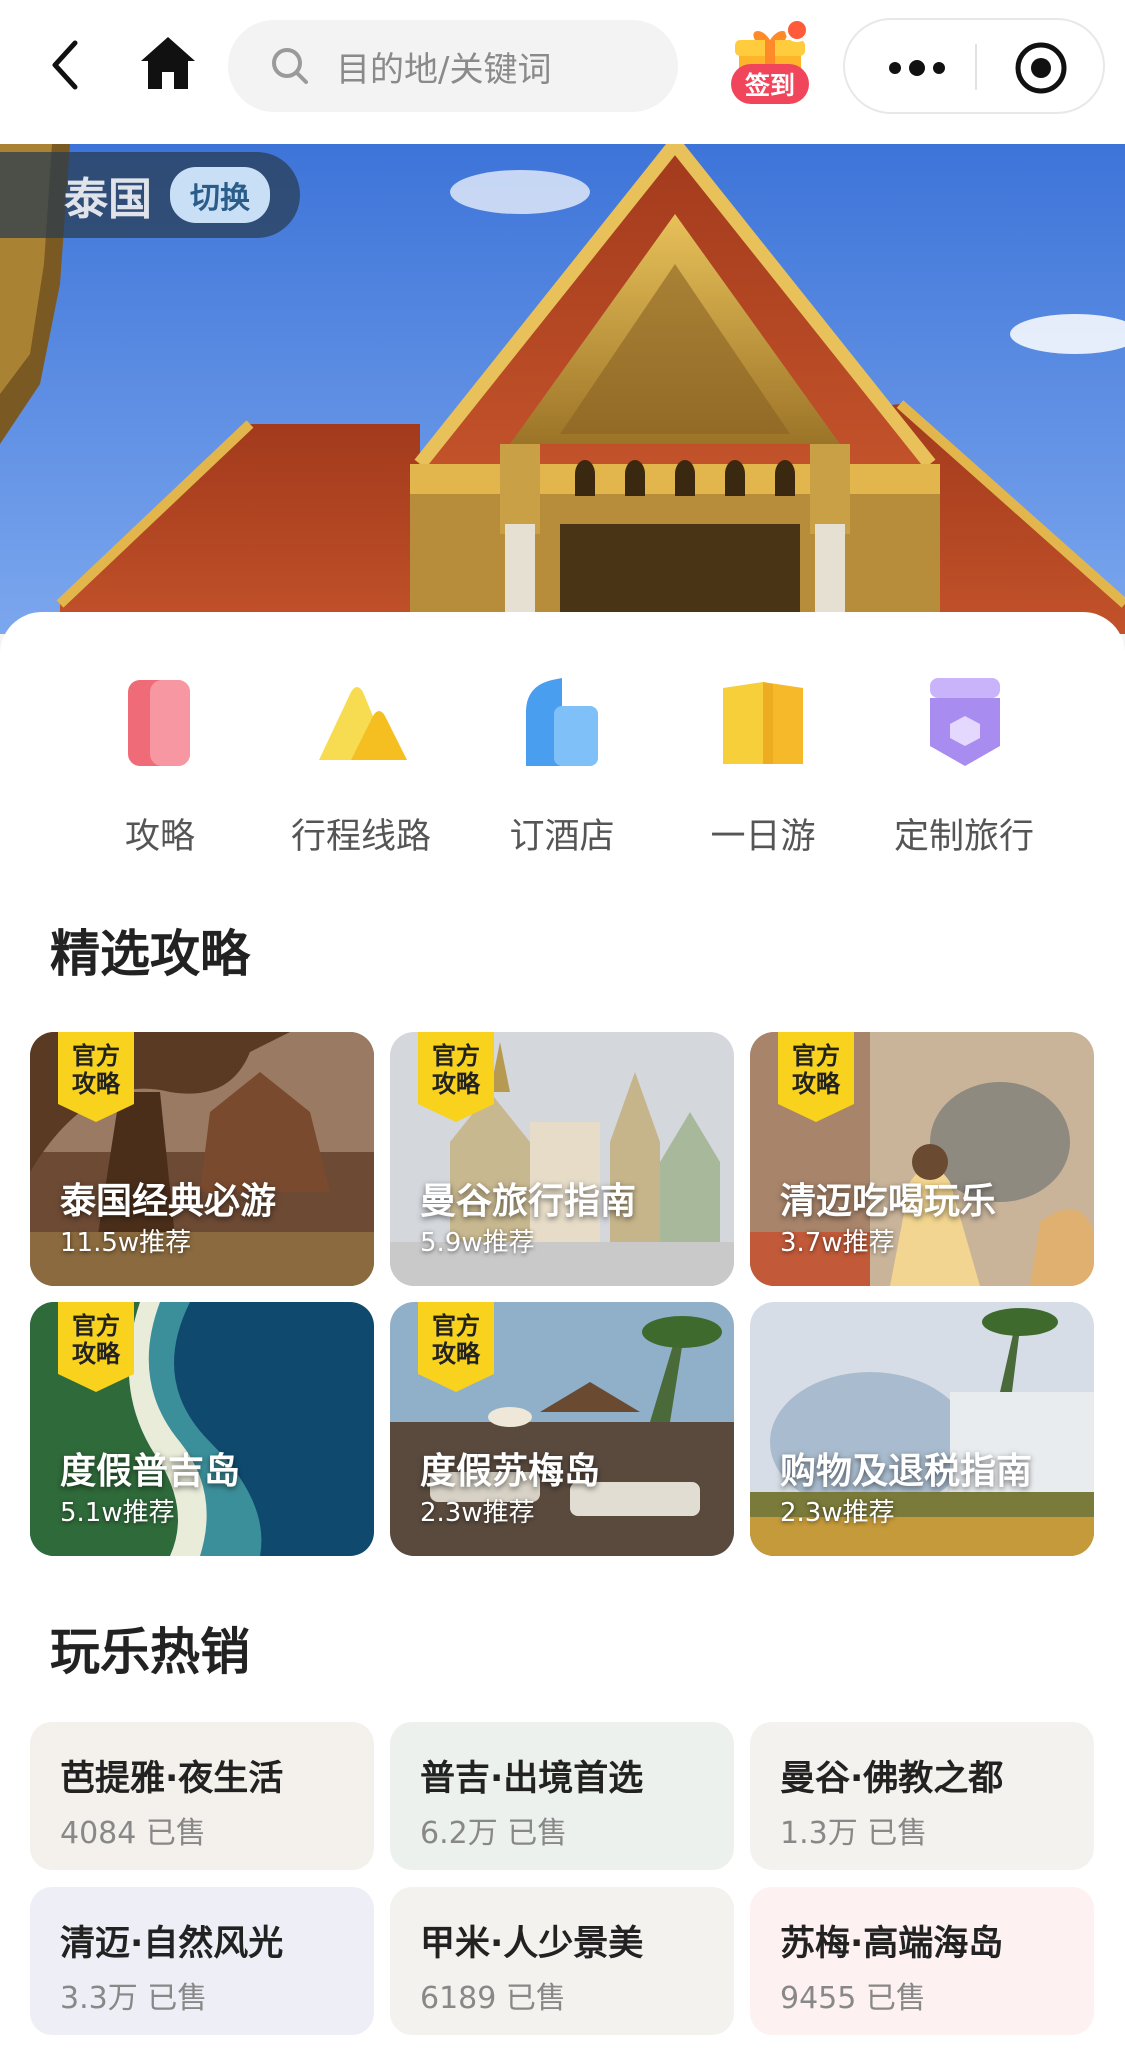 The image size is (1125, 2052). Describe the element at coordinates (854, 1833) in the screenshot. I see `play-sold-count: 1.3万 已售` at that location.